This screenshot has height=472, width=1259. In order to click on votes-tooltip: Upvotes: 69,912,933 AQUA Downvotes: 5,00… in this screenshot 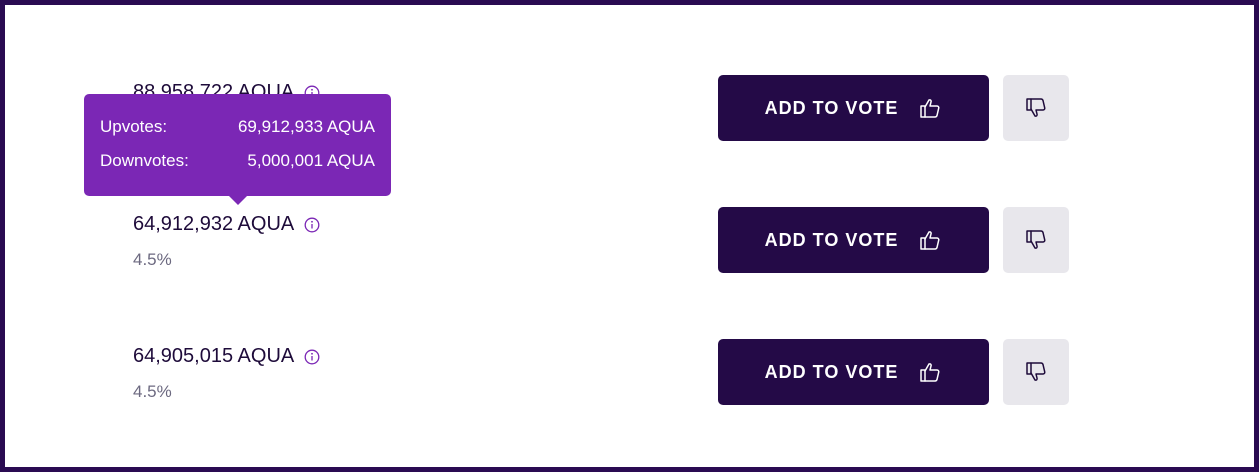, I will do `click(237, 149)`.